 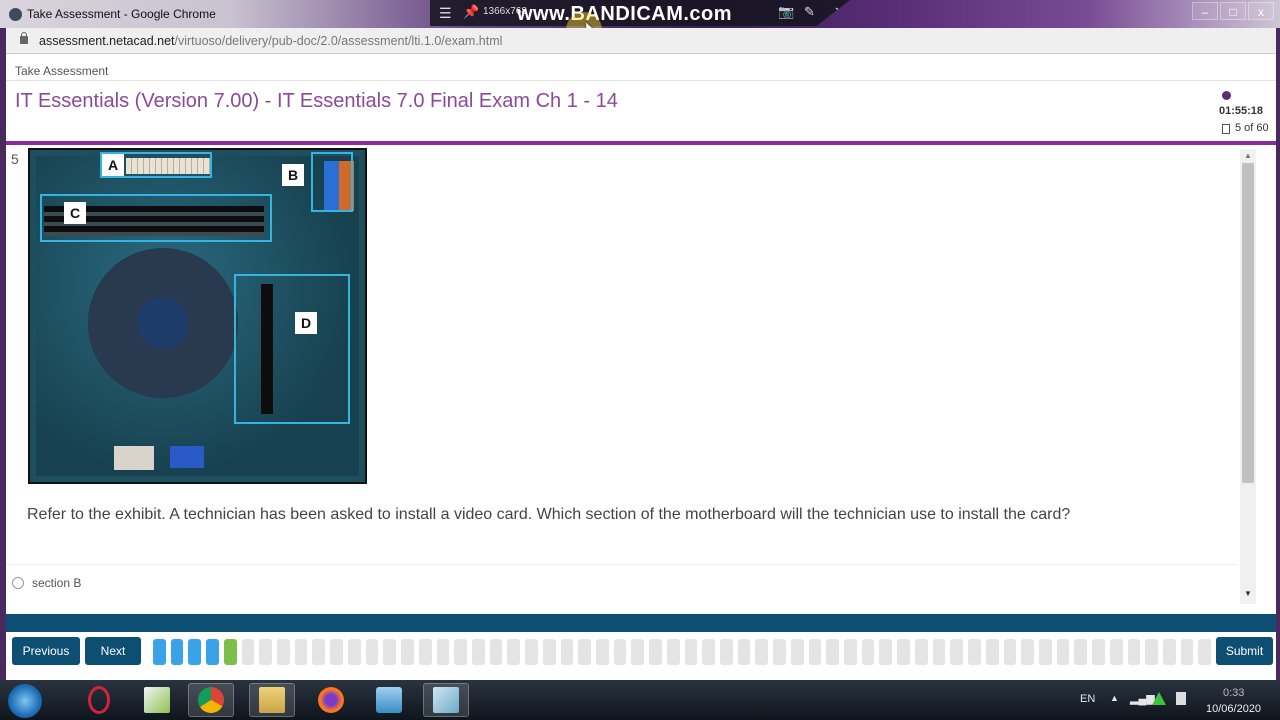 What do you see at coordinates (471, 12) in the screenshot?
I see `recorder-pin-icon: 📌` at bounding box center [471, 12].